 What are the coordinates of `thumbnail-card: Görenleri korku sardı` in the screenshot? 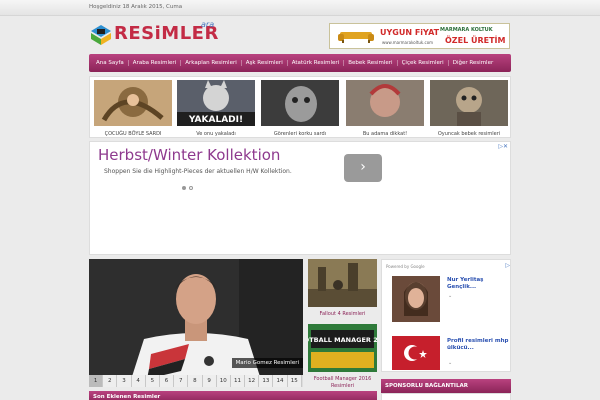 It's located at (300, 108).